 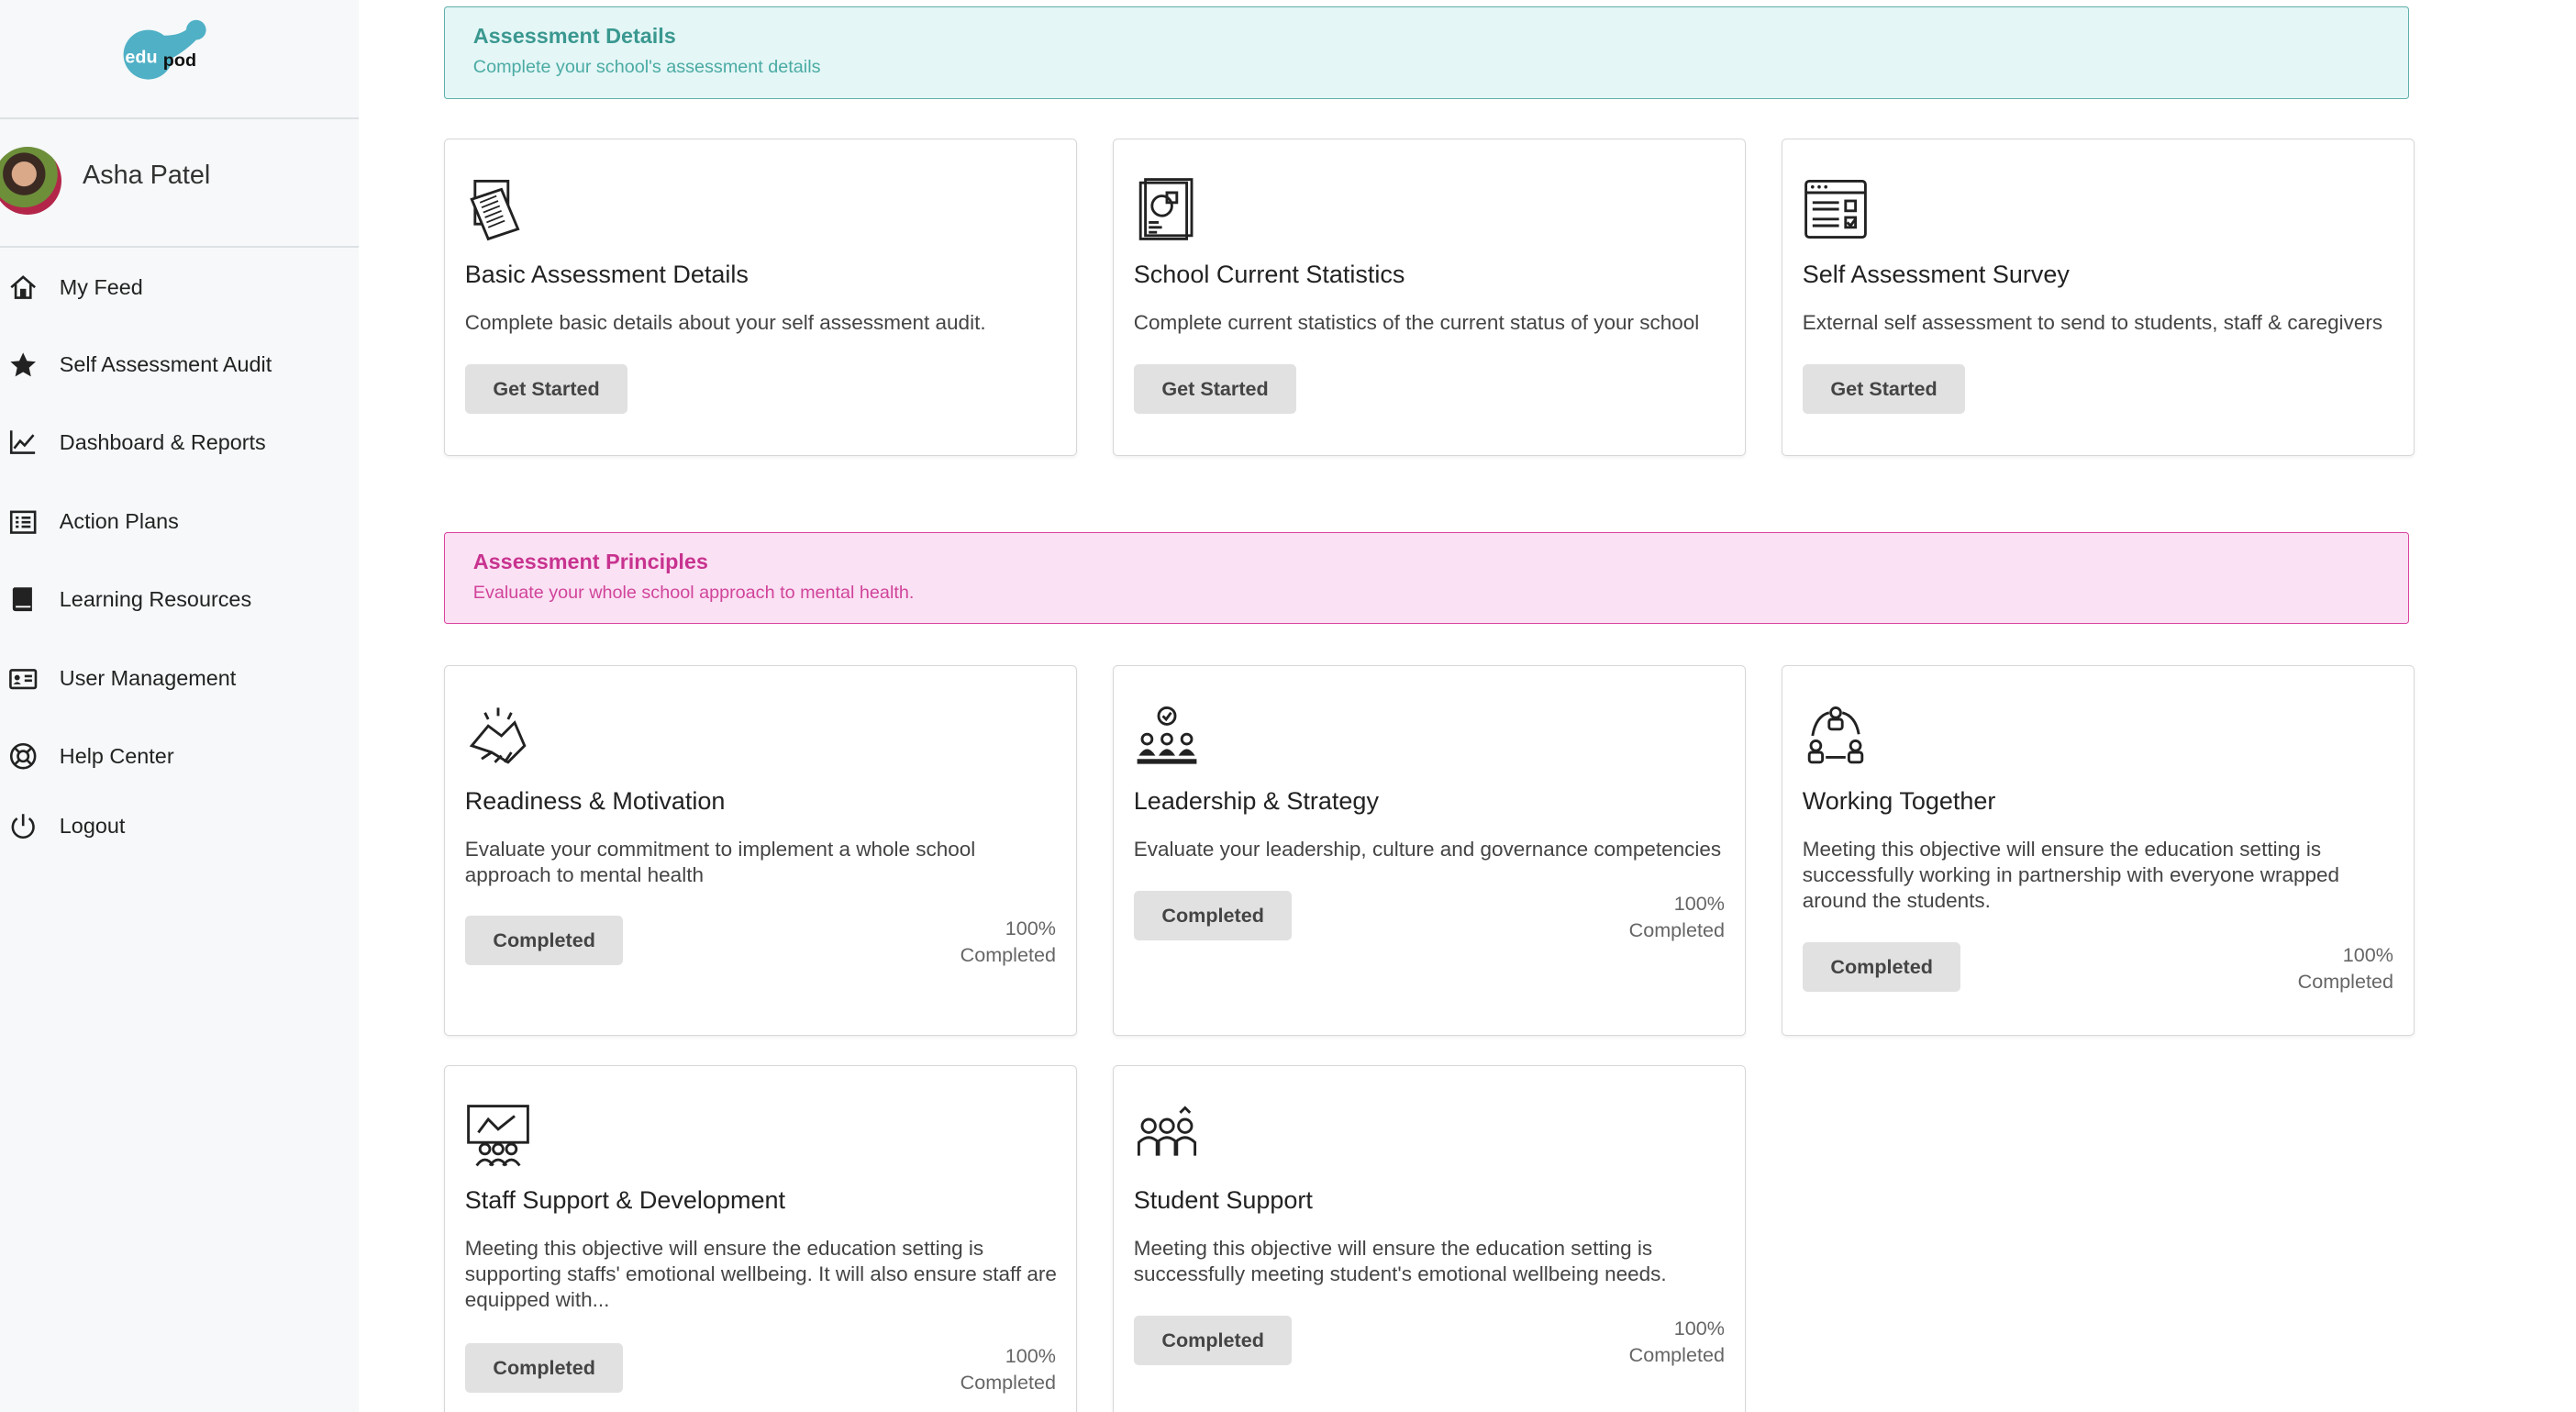 What do you see at coordinates (574, 36) in the screenshot?
I see `banner-title: Assessment Details` at bounding box center [574, 36].